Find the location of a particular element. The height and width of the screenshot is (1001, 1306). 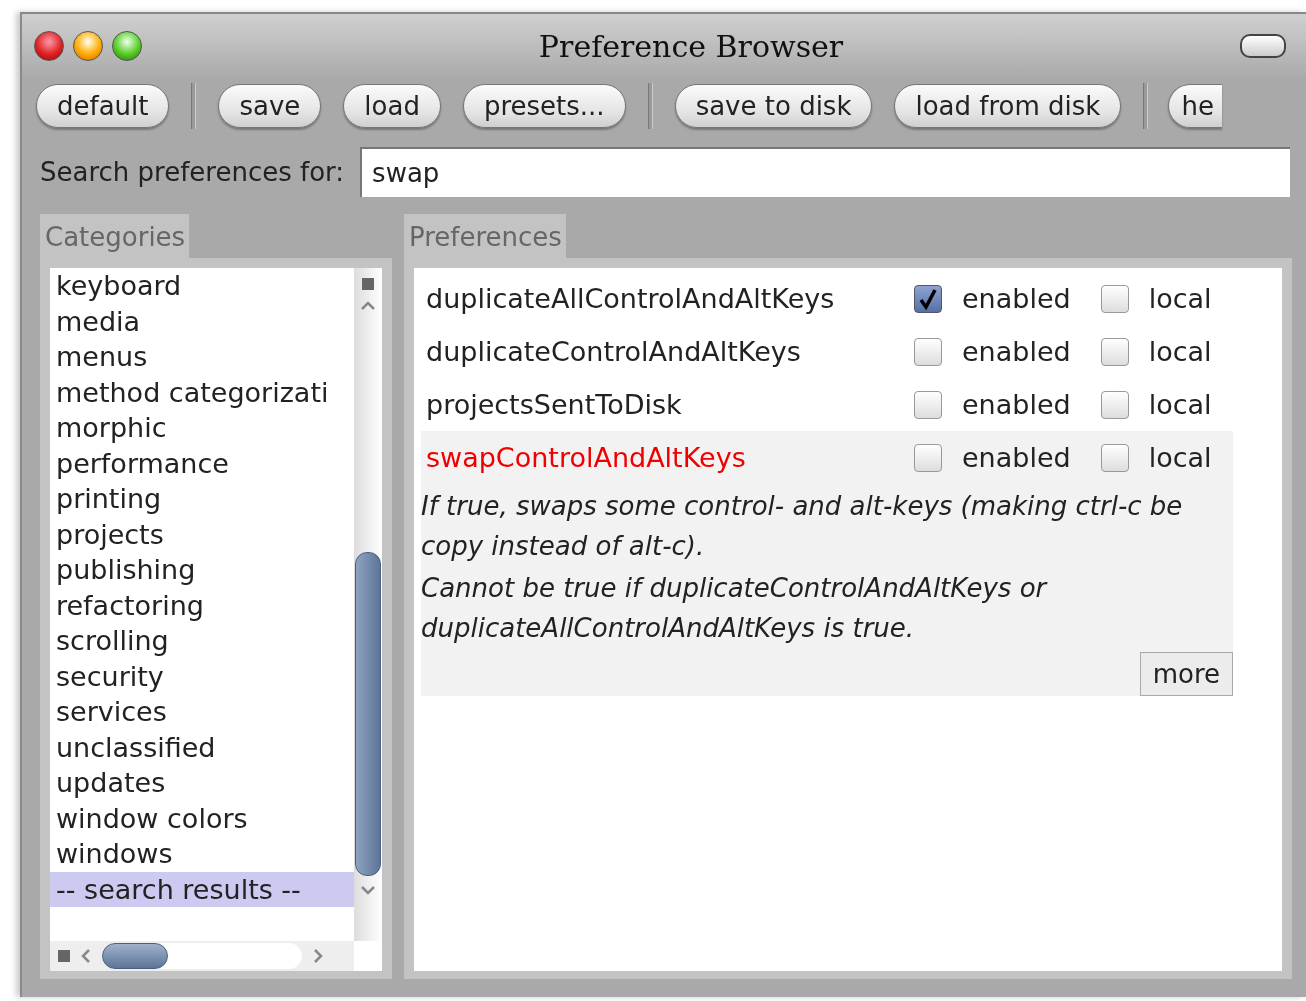

toolbar-button: load is located at coordinates (392, 106).